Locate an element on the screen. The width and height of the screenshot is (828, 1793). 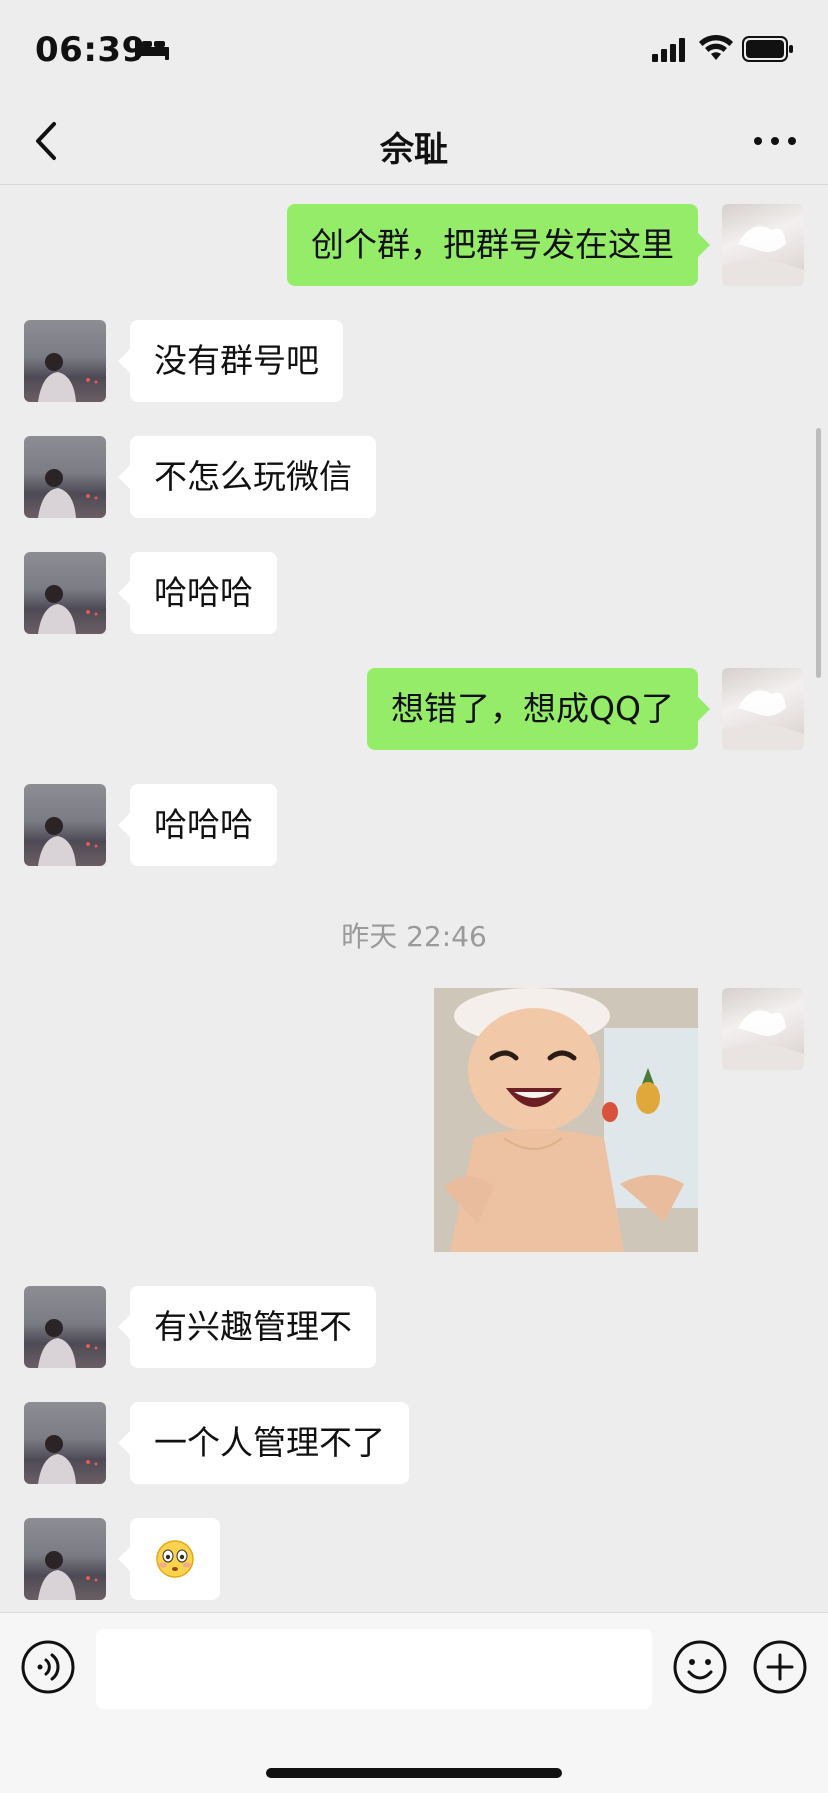
message-bubble-received: 有兴趣管理不 is located at coordinates (247, 1327).